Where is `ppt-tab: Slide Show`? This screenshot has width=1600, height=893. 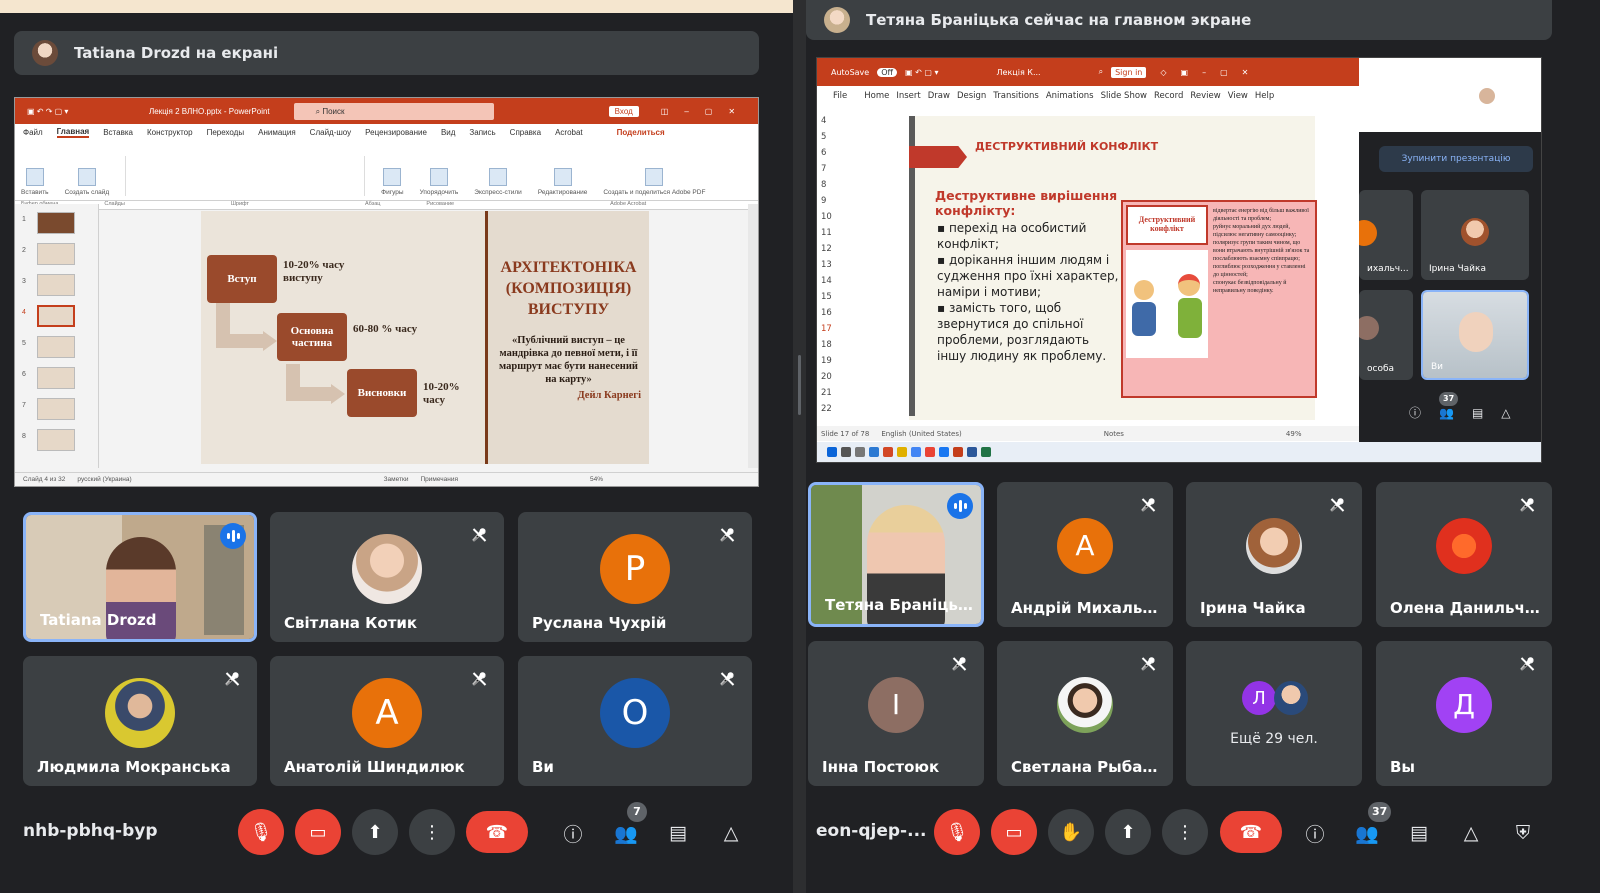 ppt-tab: Slide Show is located at coordinates (1124, 96).